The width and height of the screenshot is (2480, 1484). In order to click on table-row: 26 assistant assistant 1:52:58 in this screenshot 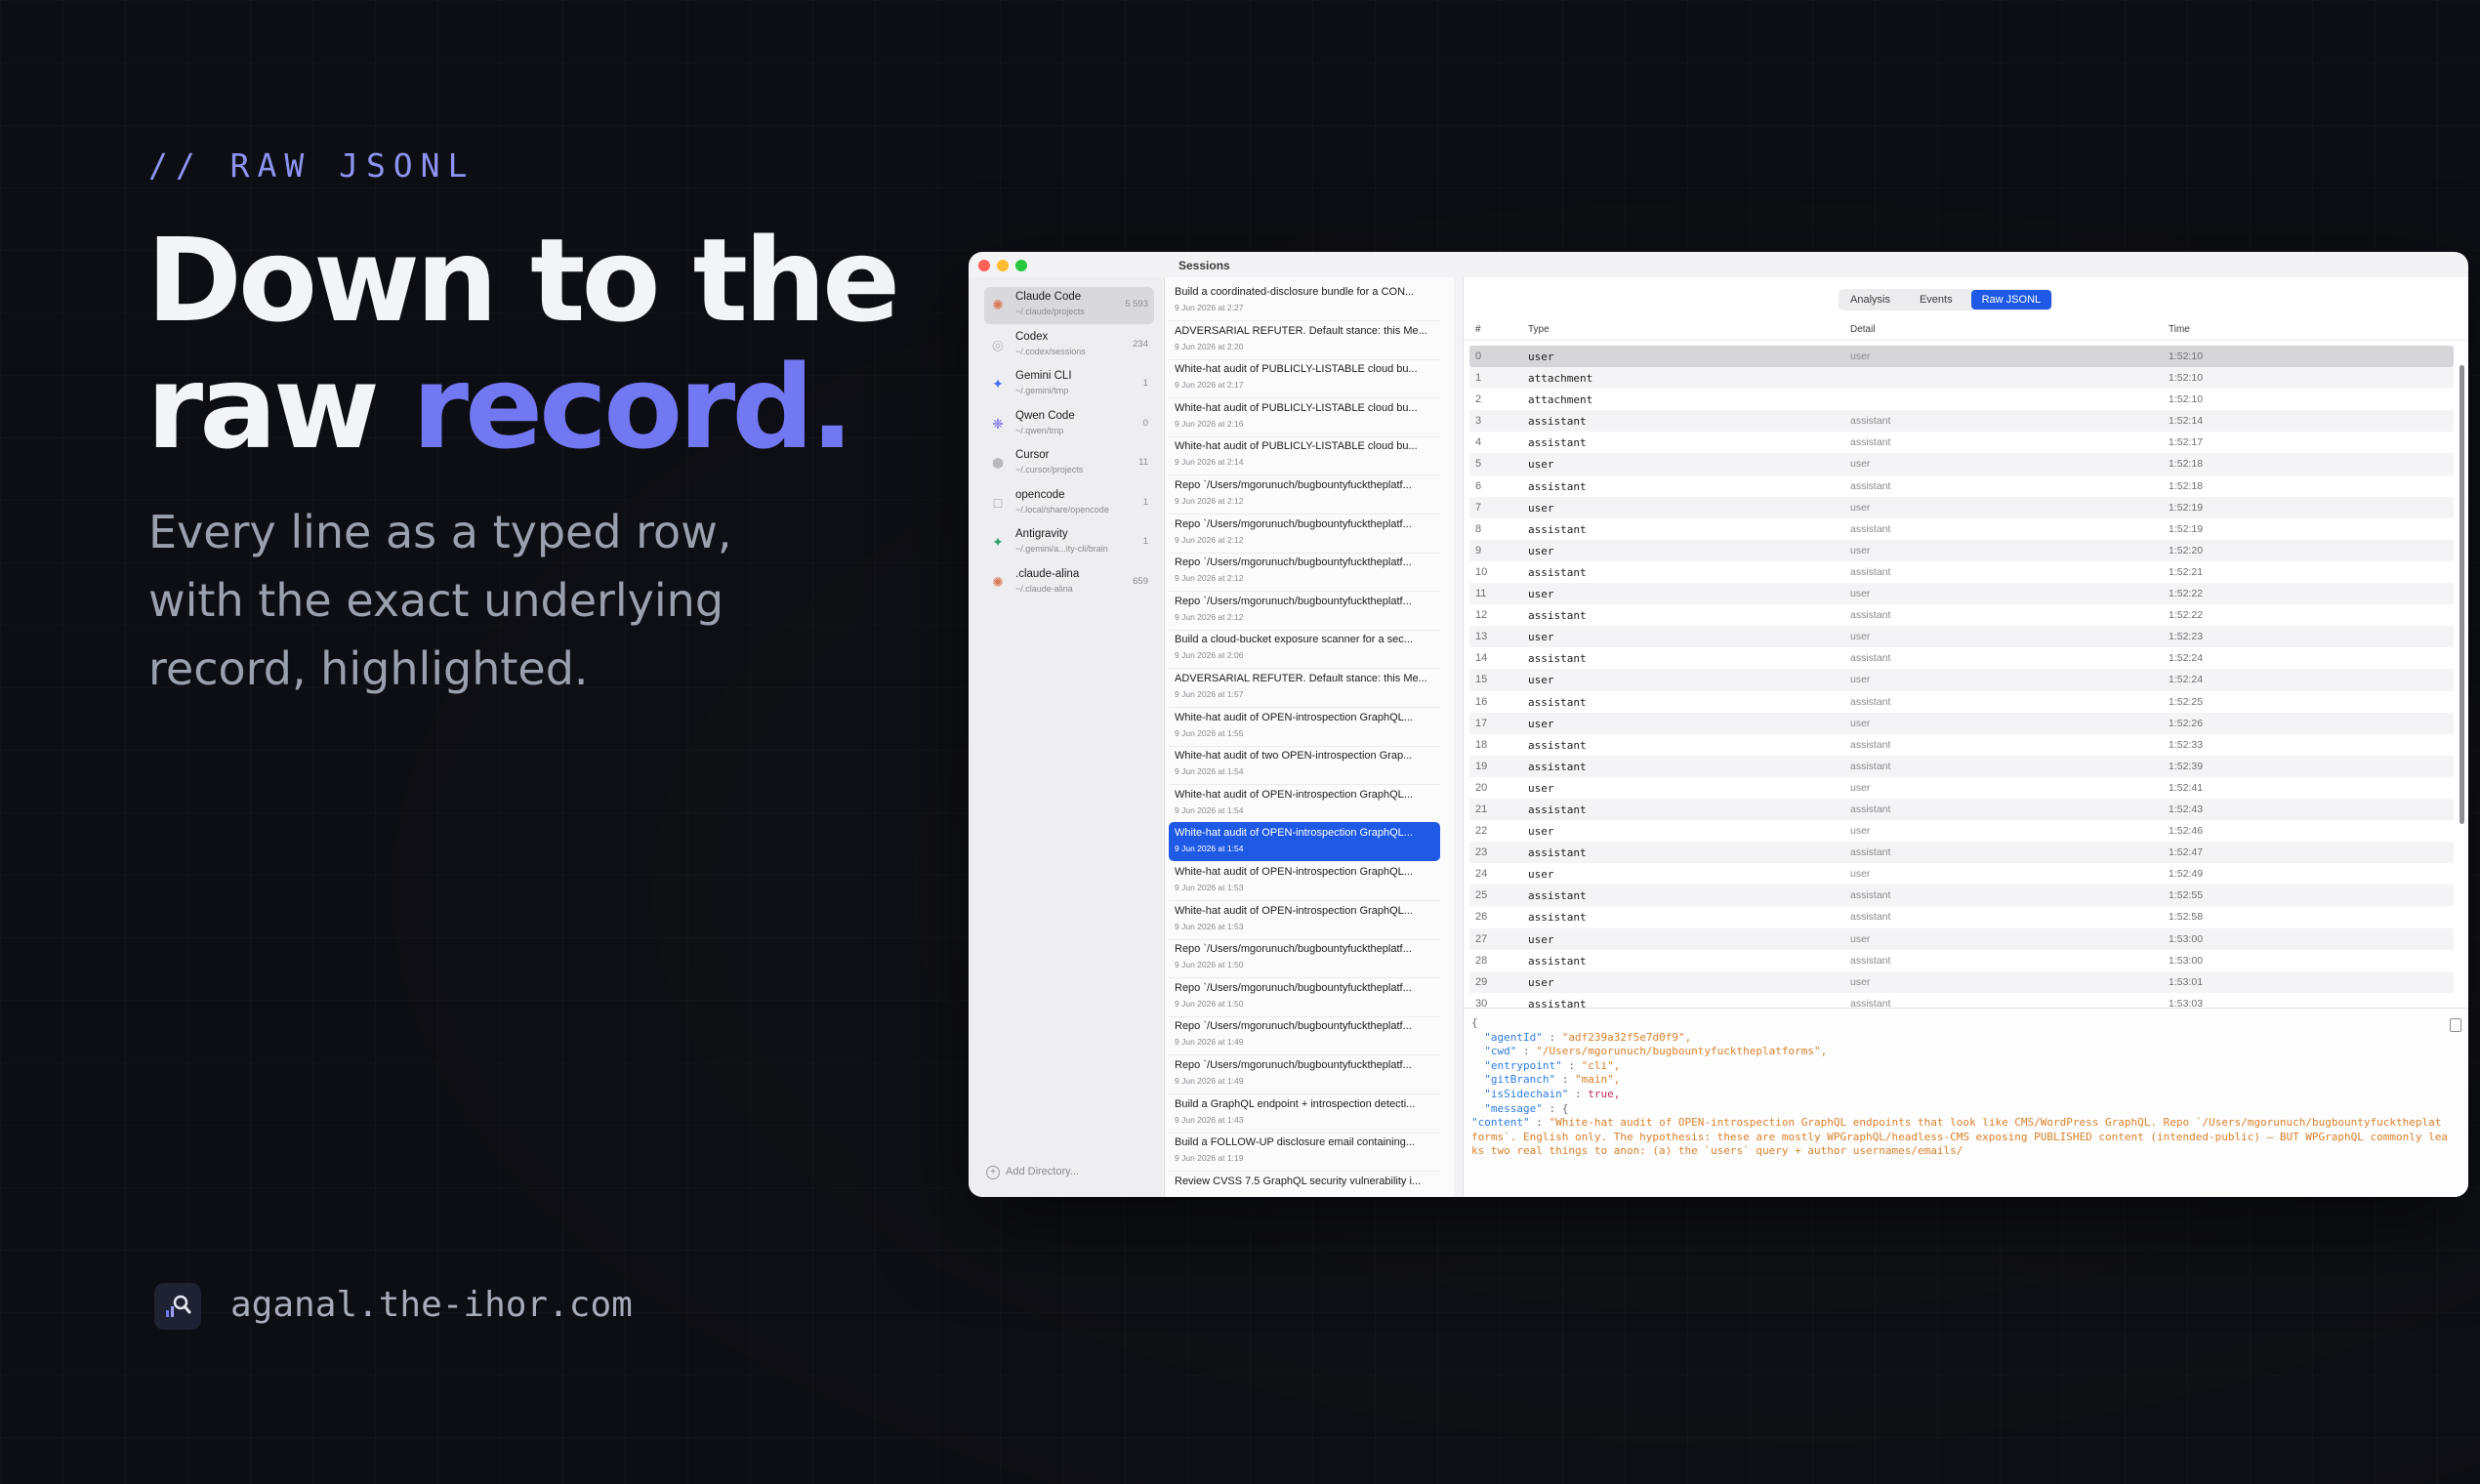, I will do `click(1961, 917)`.